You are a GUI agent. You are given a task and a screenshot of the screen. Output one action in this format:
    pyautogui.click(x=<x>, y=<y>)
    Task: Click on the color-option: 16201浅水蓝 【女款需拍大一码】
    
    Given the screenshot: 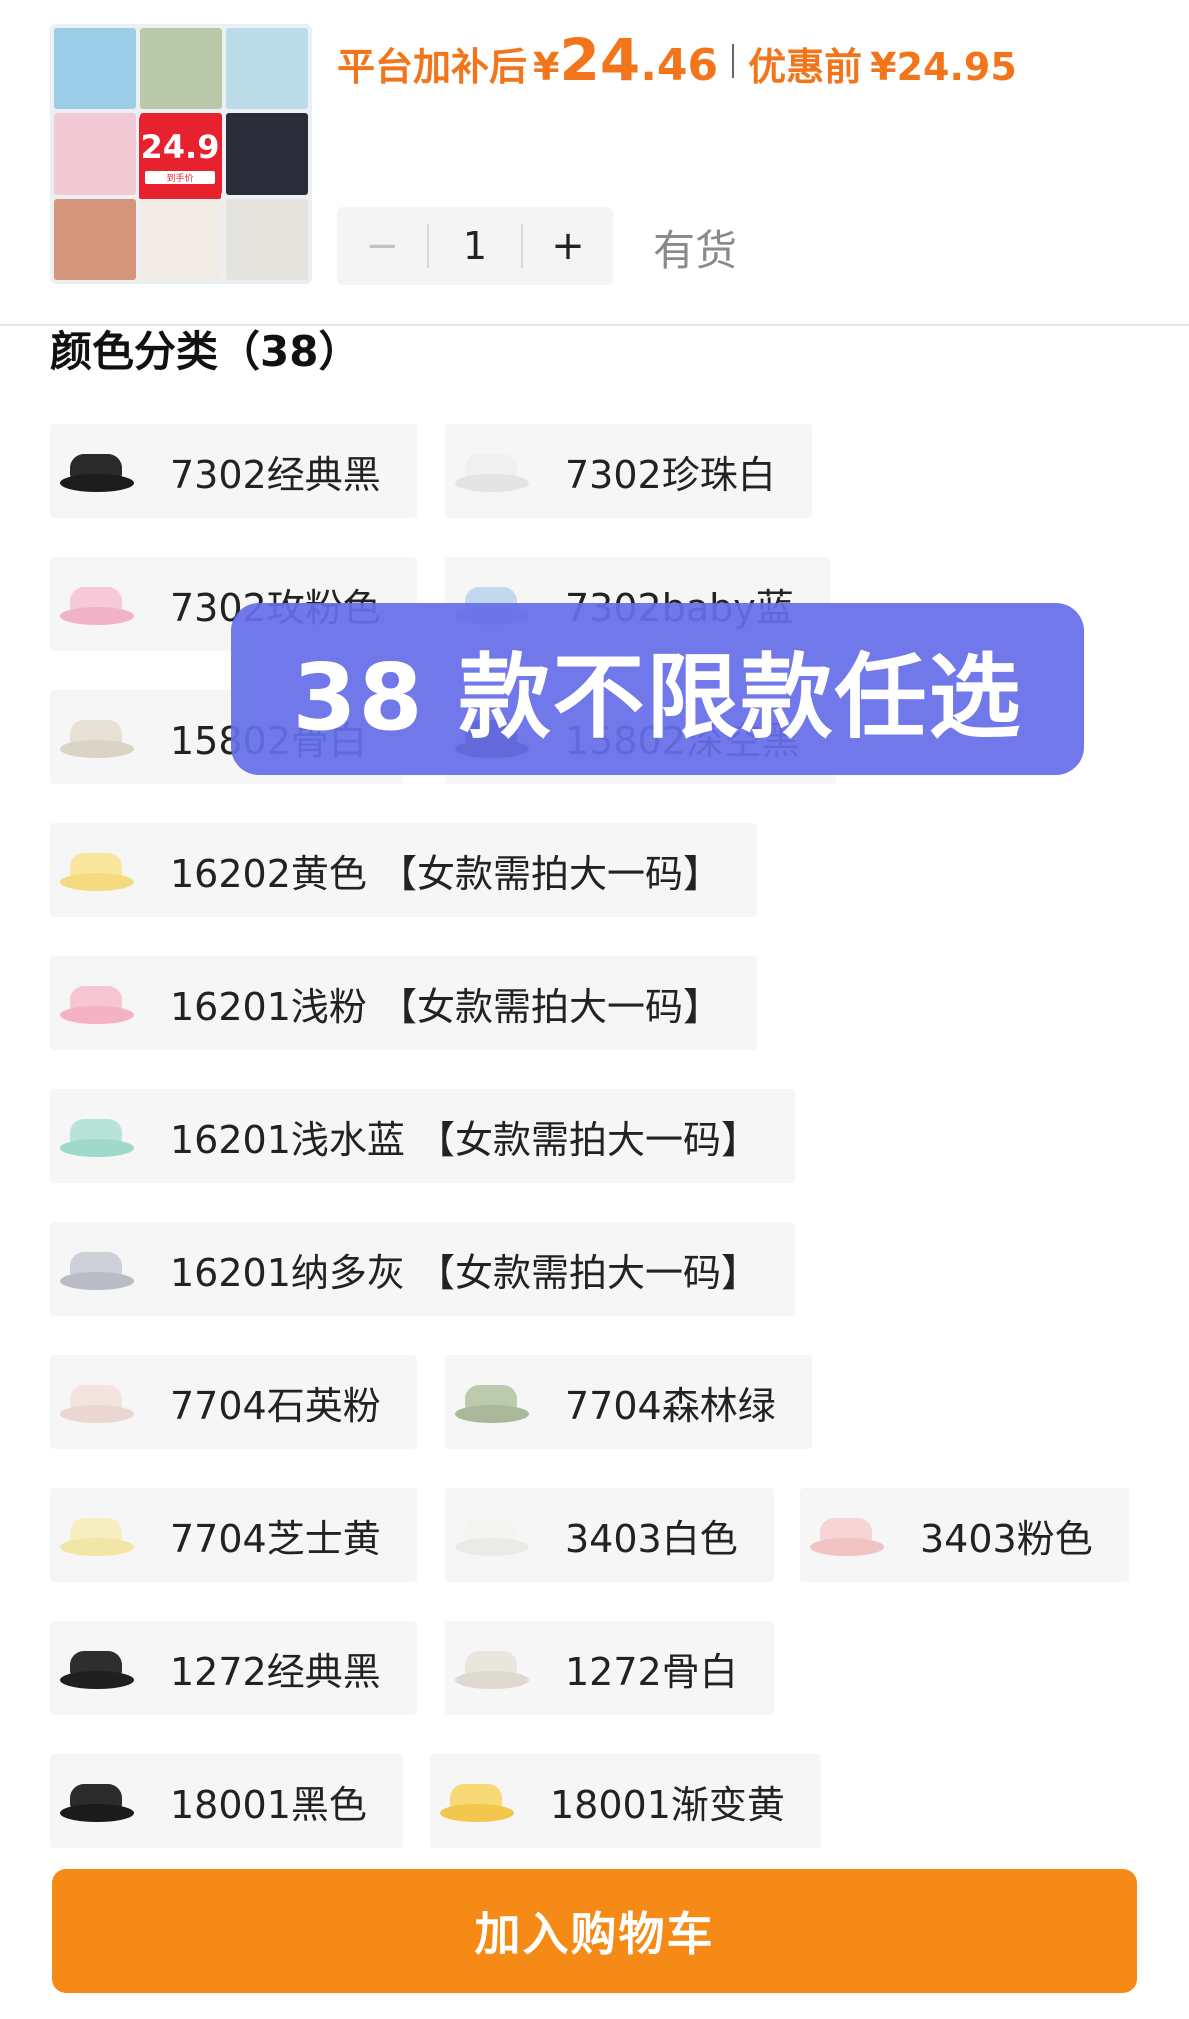 What is the action you would take?
    pyautogui.click(x=422, y=1136)
    